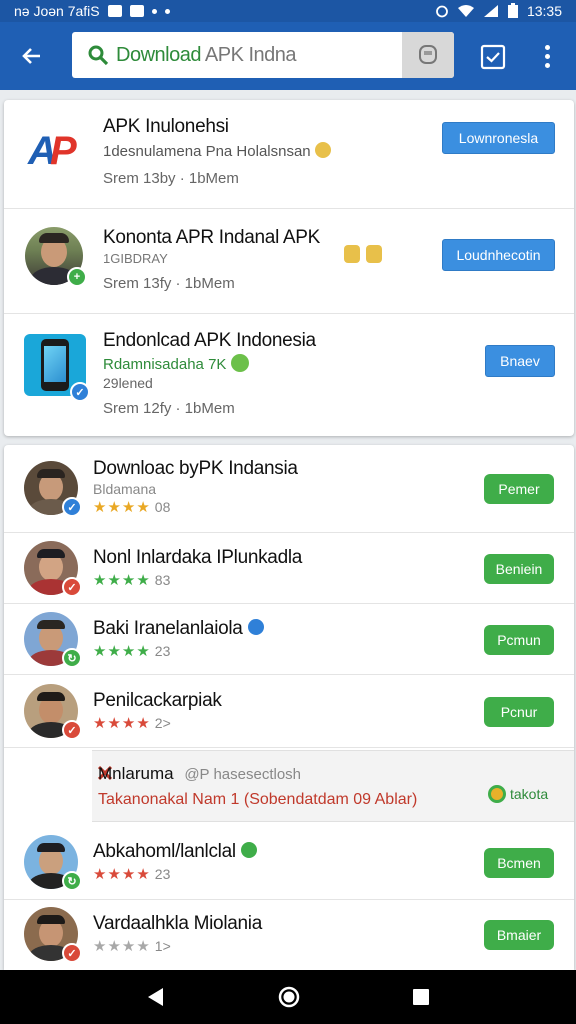  What do you see at coordinates (177, 923) in the screenshot?
I see `app-title: Vardaalhkla Miolania` at bounding box center [177, 923].